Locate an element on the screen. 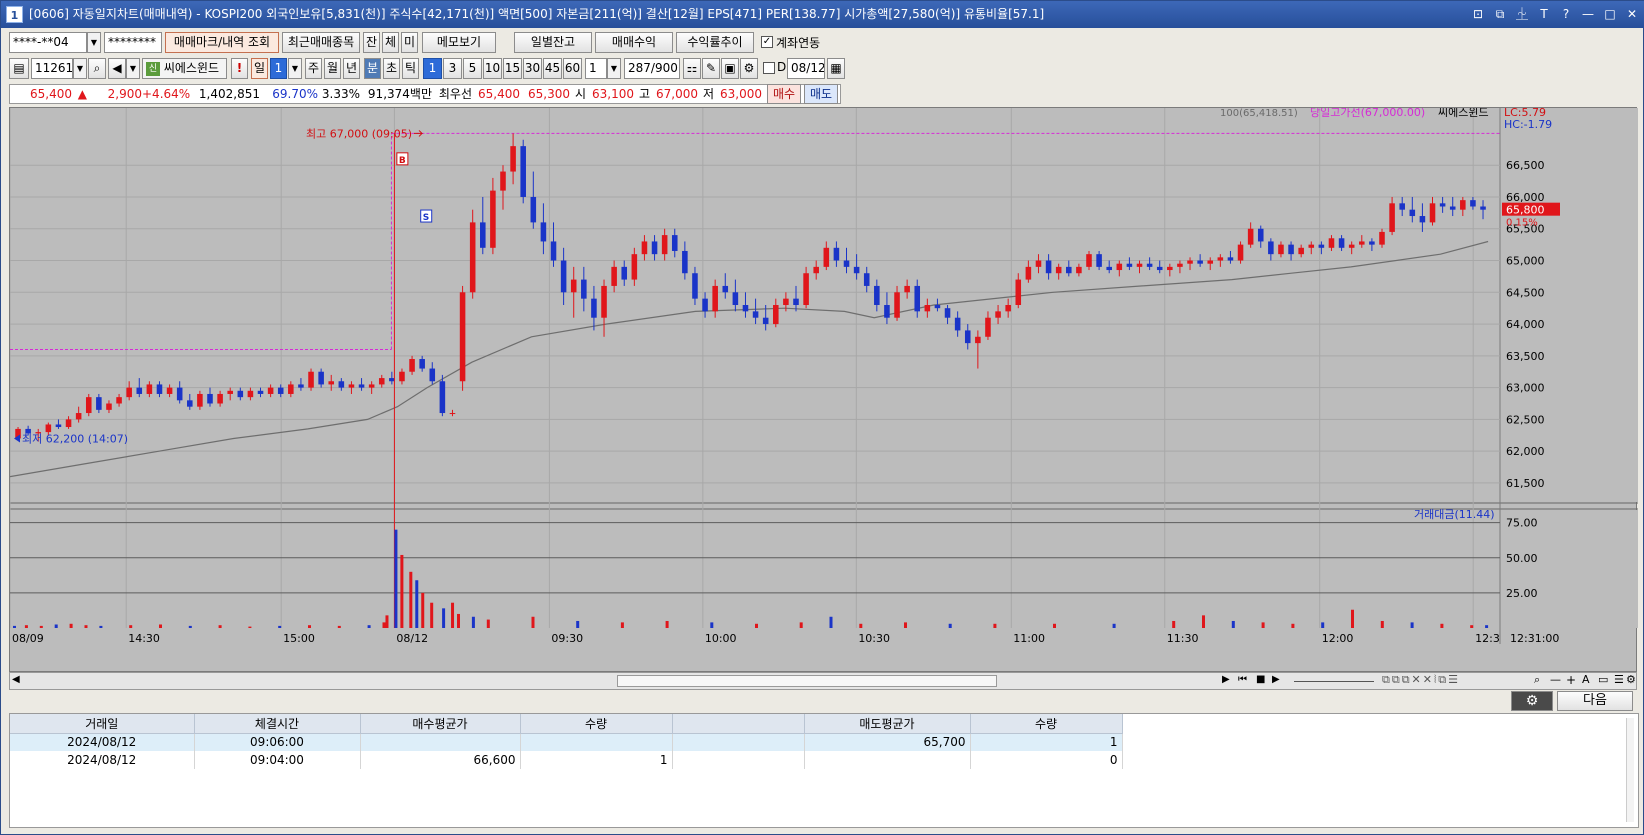  interval-45-button: 45 is located at coordinates (552, 68).